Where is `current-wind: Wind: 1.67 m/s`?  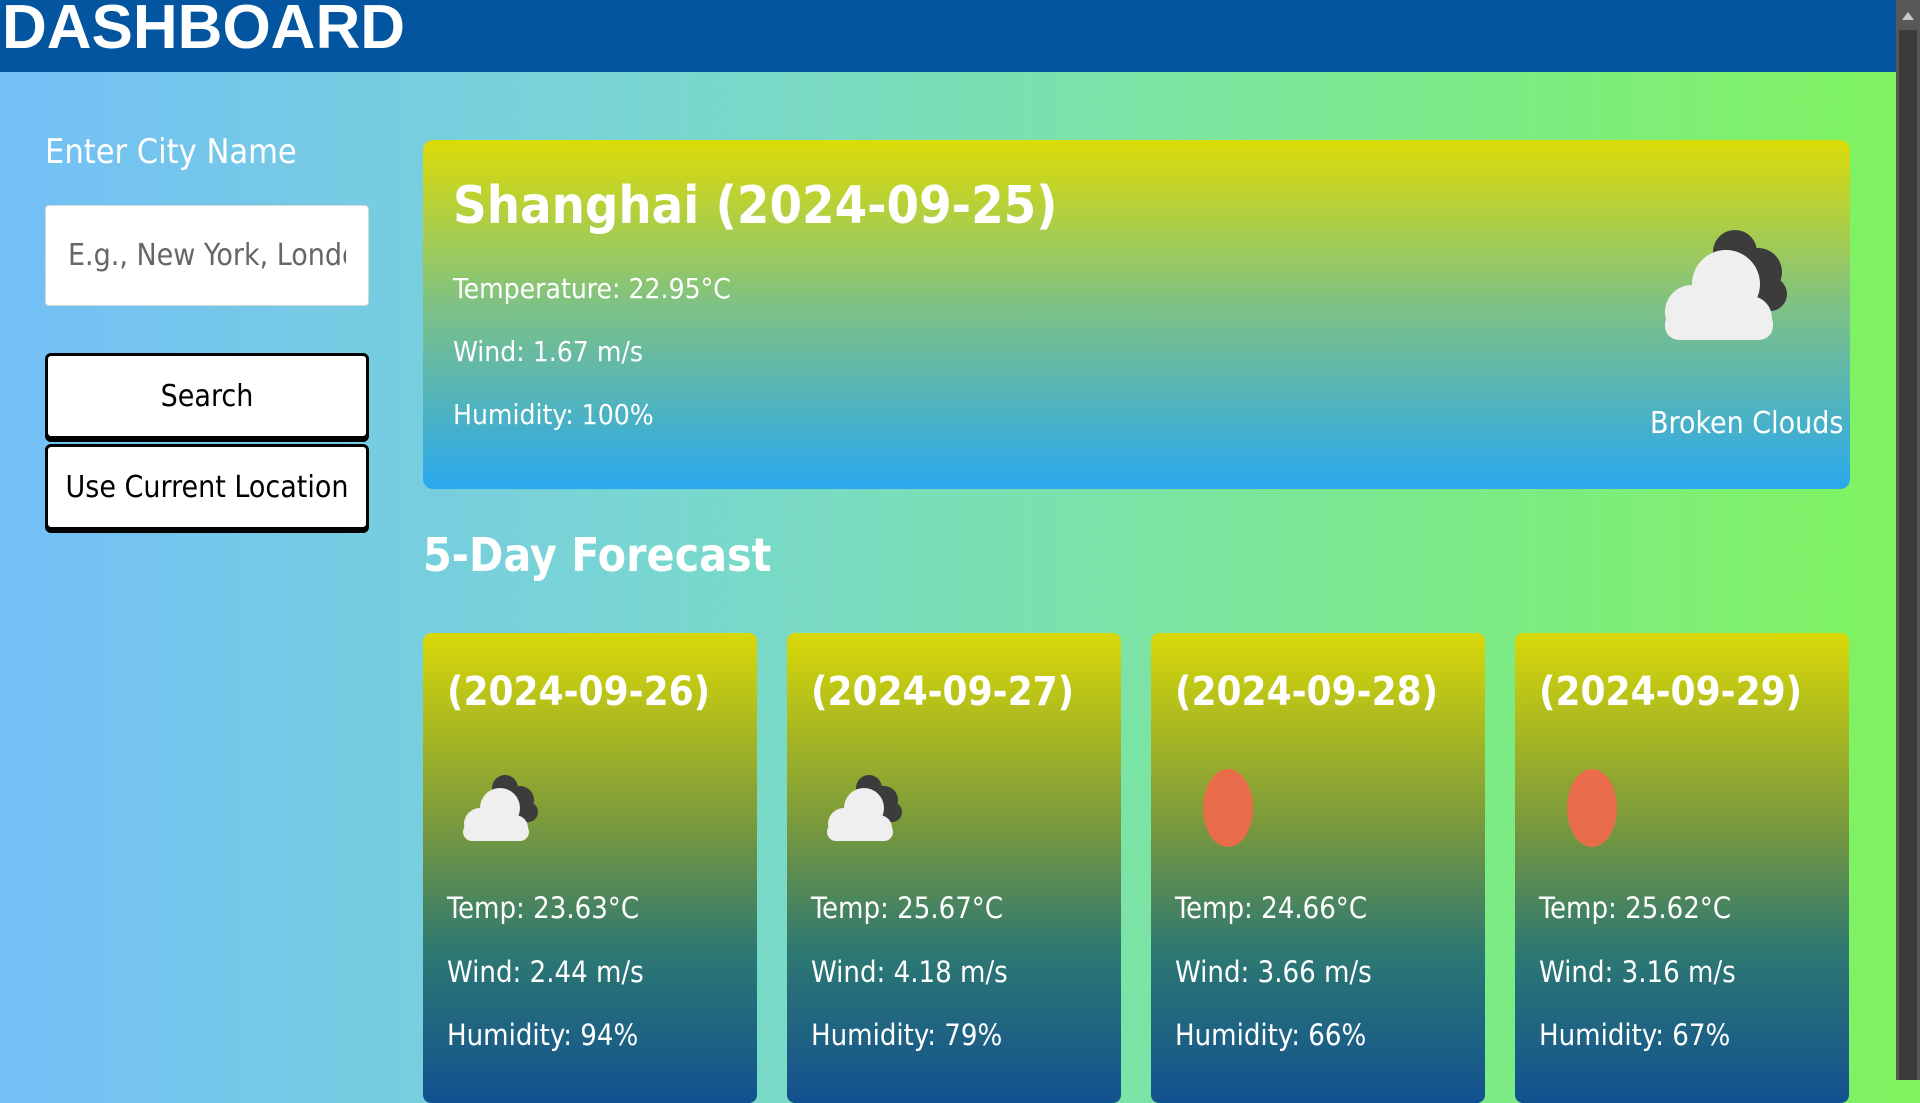 current-wind: Wind: 1.67 m/s is located at coordinates (548, 351).